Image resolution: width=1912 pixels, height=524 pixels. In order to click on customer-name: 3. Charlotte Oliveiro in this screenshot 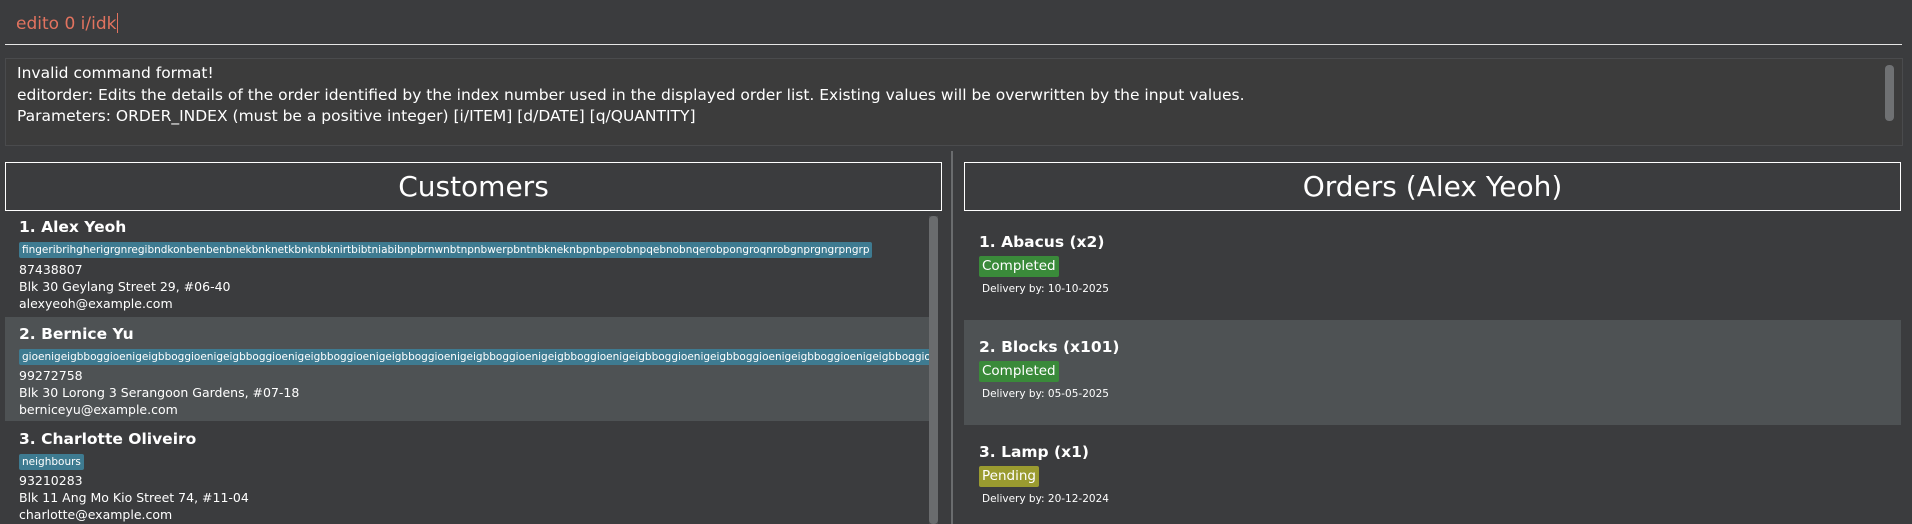, I will do `click(108, 439)`.